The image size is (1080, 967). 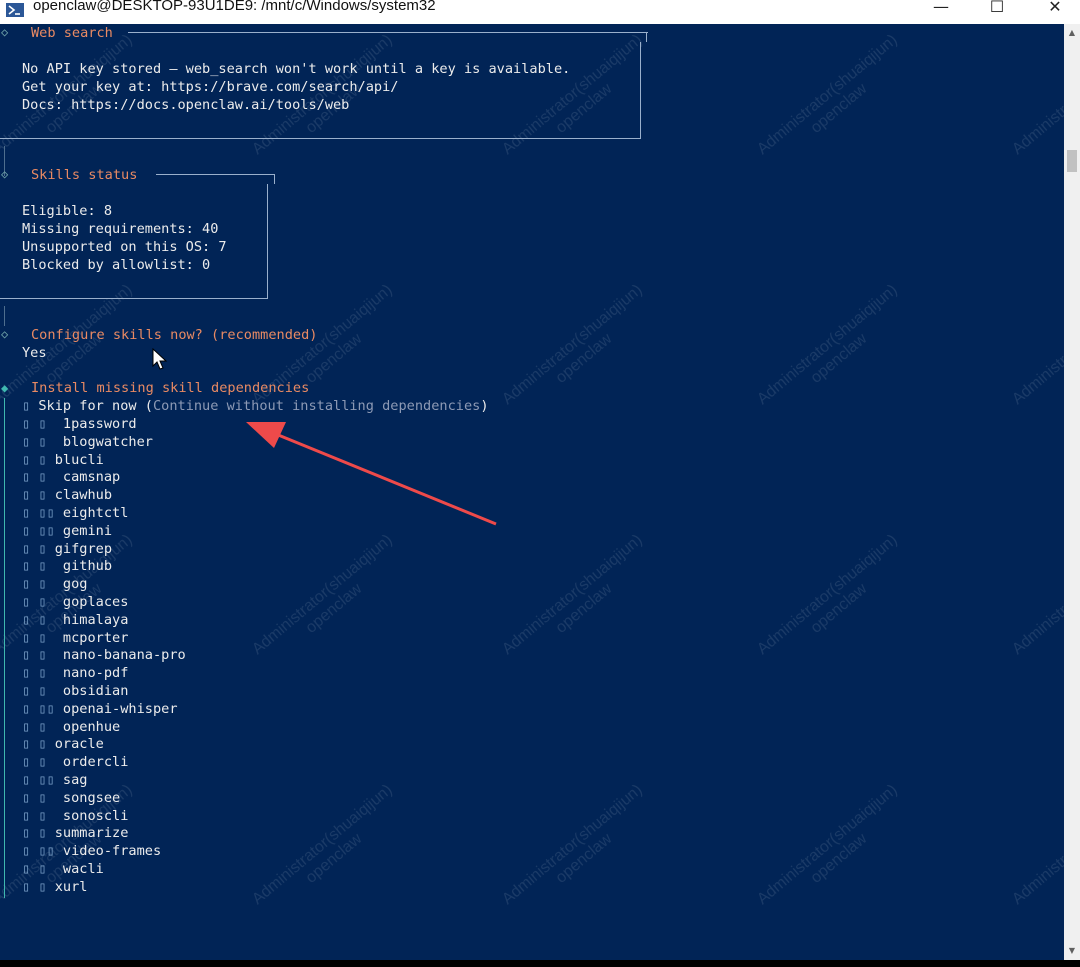 What do you see at coordinates (1072, 950) in the screenshot?
I see `scroll-down-icon: ▼` at bounding box center [1072, 950].